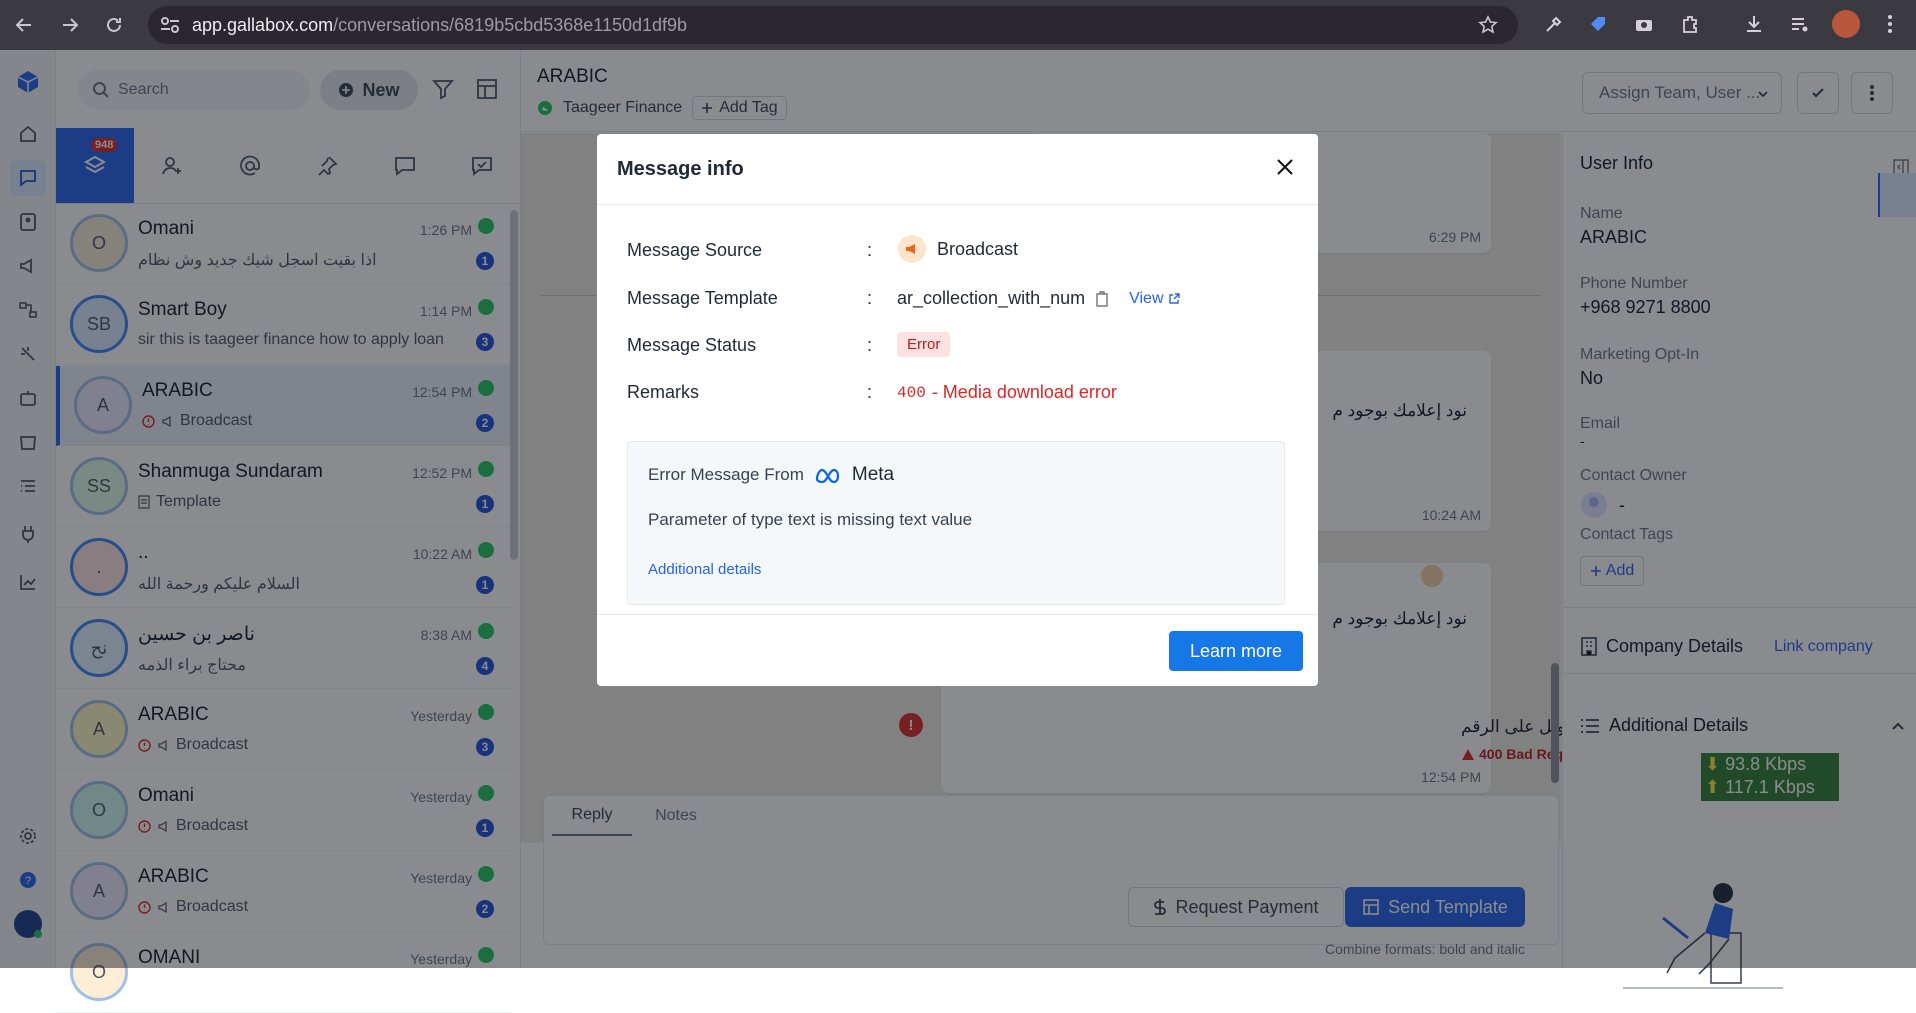 The image size is (1916, 1013). I want to click on back-icon, so click(24, 25).